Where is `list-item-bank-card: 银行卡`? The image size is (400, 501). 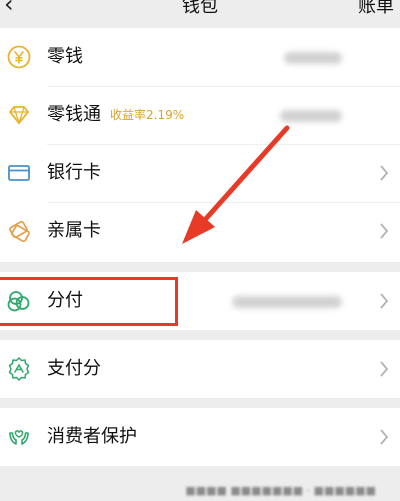 list-item-bank-card: 银行卡 is located at coordinates (200, 173).